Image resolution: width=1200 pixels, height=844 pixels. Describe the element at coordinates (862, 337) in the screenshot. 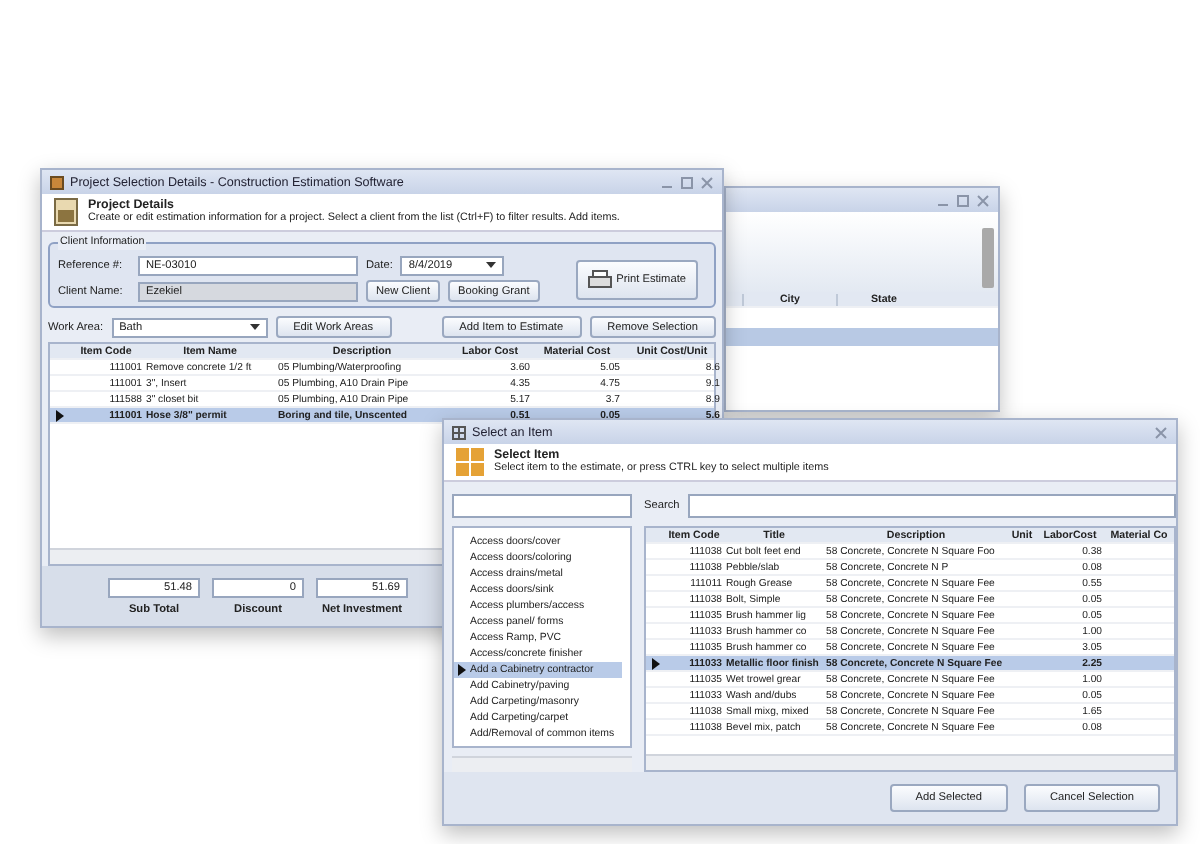

I see `table-row` at that location.